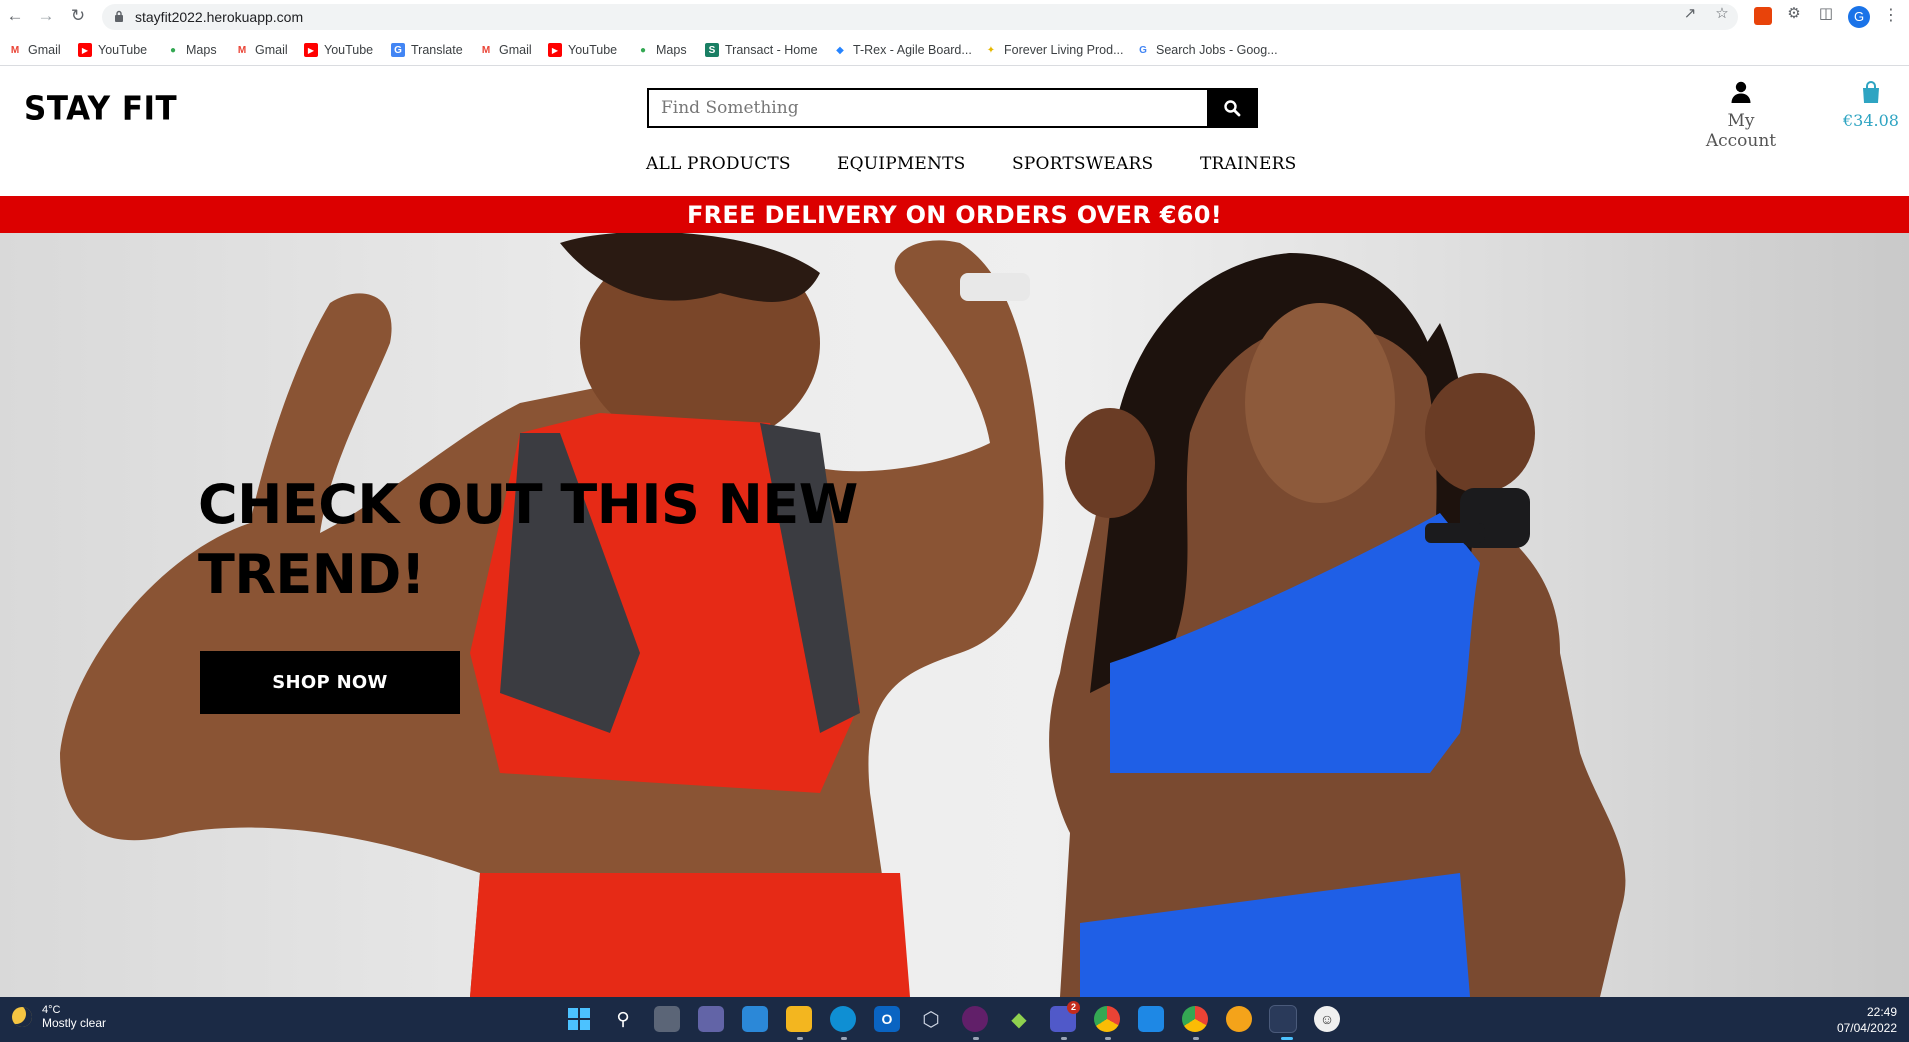  I want to click on nav-equipments: EQUIPMENTS, so click(901, 164).